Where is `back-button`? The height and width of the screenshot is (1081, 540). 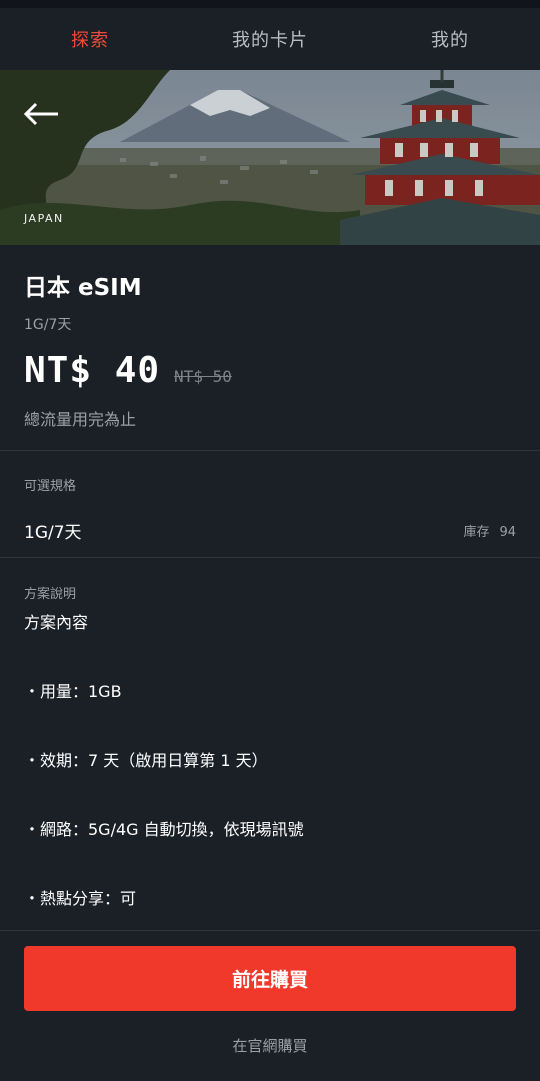 back-button is located at coordinates (42, 114).